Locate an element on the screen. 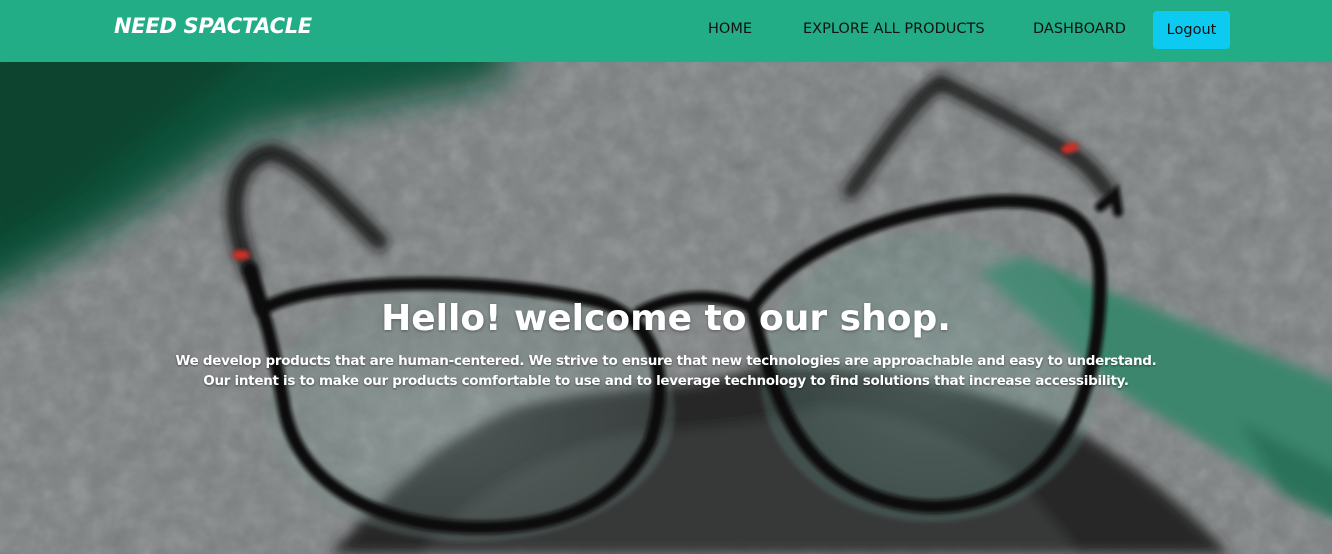 This screenshot has height=554, width=1332. nav-link-explore-all-products: EXPLORE ALL PRODUCTS is located at coordinates (894, 29).